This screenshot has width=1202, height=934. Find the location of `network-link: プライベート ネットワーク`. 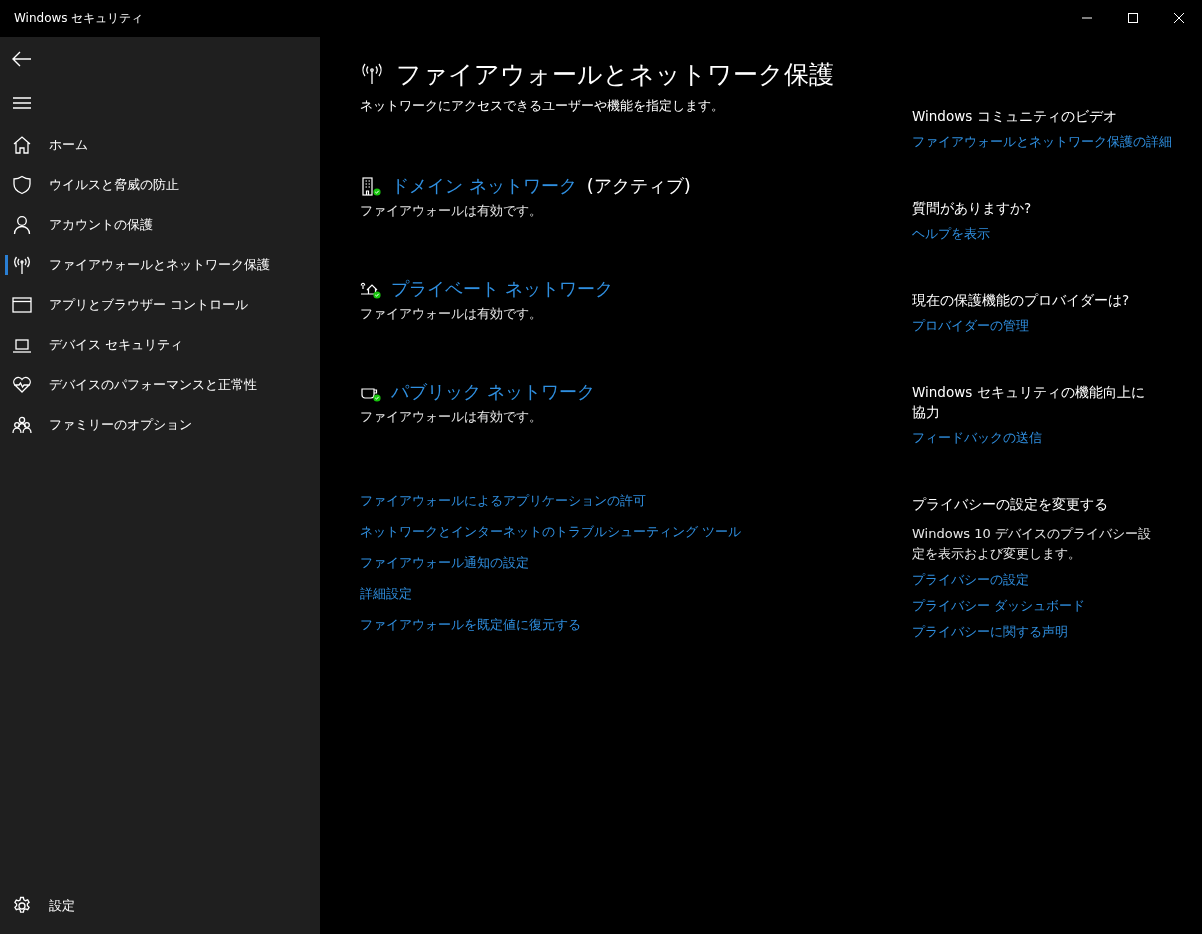

network-link: プライベート ネットワーク is located at coordinates (502, 289).